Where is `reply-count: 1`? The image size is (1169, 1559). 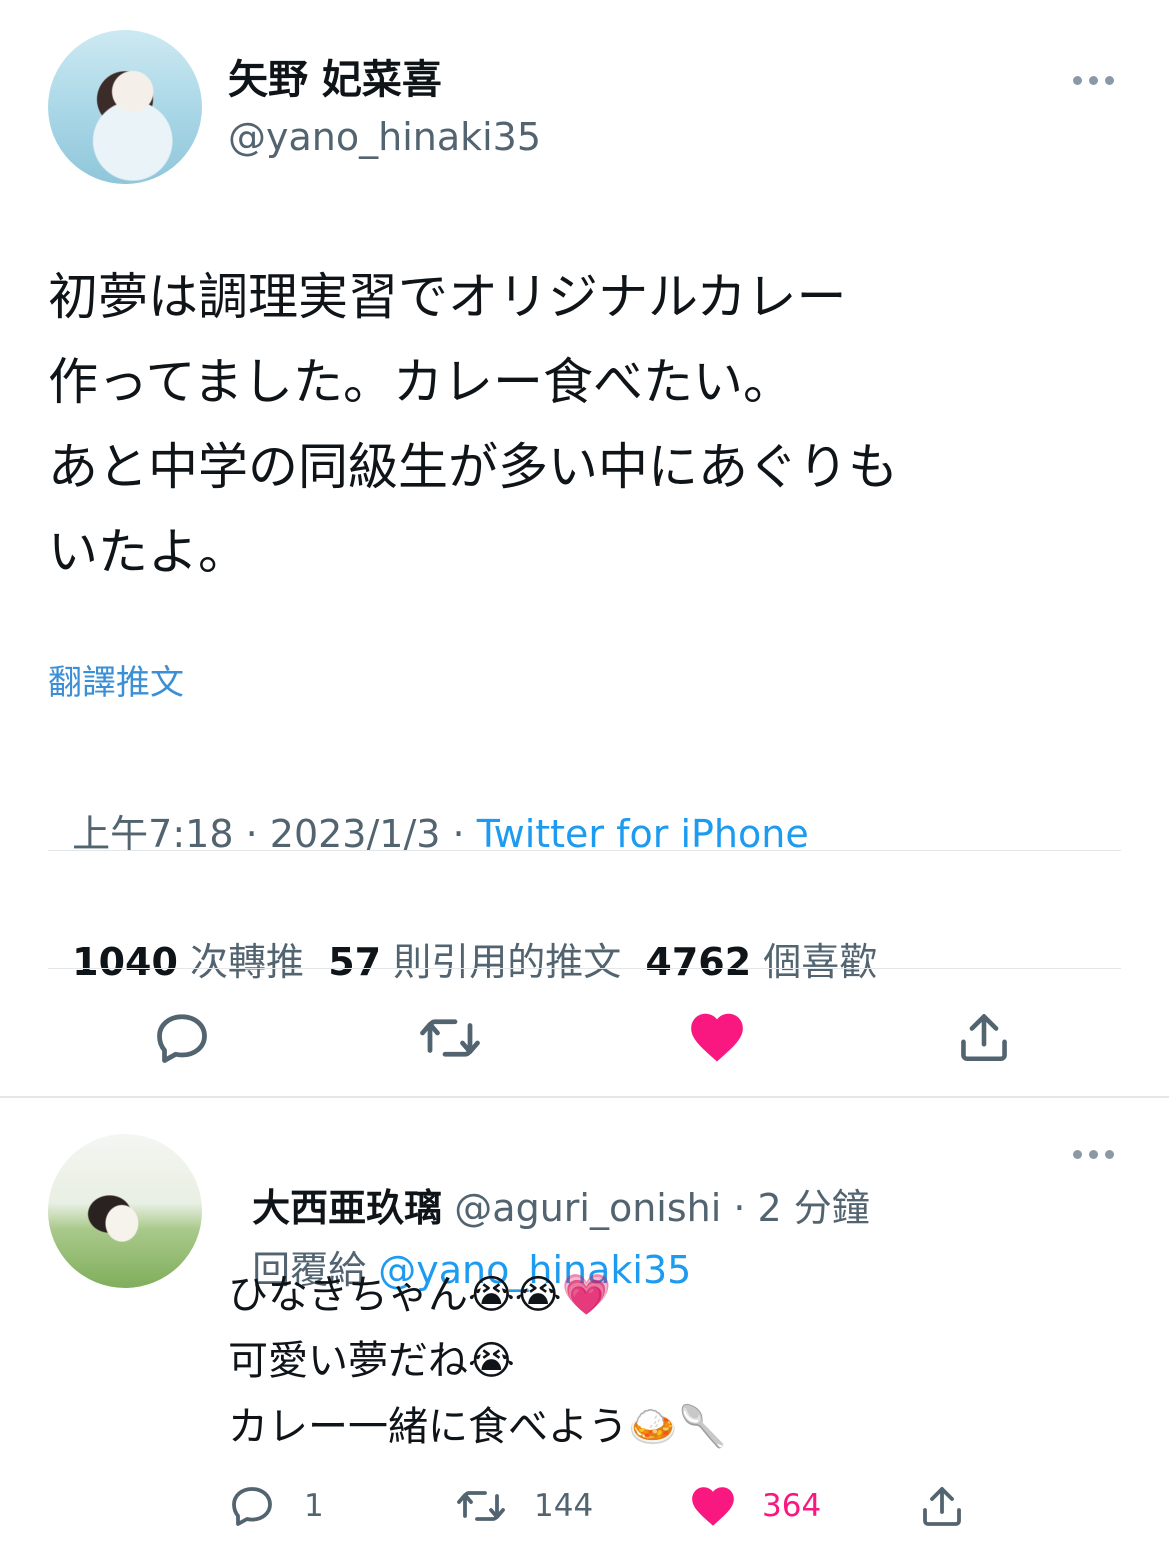
reply-count: 1 is located at coordinates (314, 1506).